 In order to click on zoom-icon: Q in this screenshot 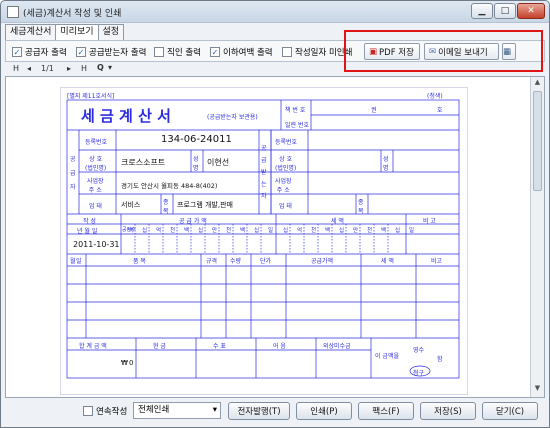, I will do `click(100, 67)`.